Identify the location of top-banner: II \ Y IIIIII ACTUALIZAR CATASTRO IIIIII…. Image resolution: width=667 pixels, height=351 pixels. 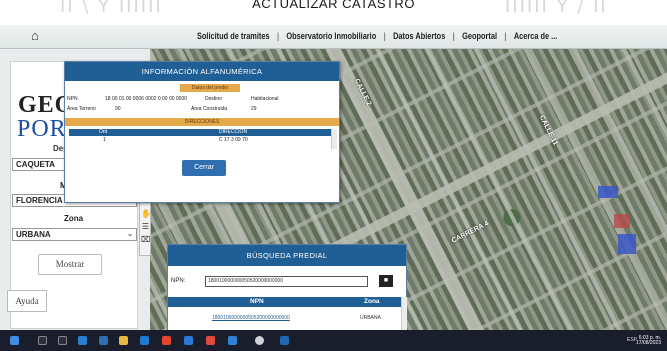
(333, 12).